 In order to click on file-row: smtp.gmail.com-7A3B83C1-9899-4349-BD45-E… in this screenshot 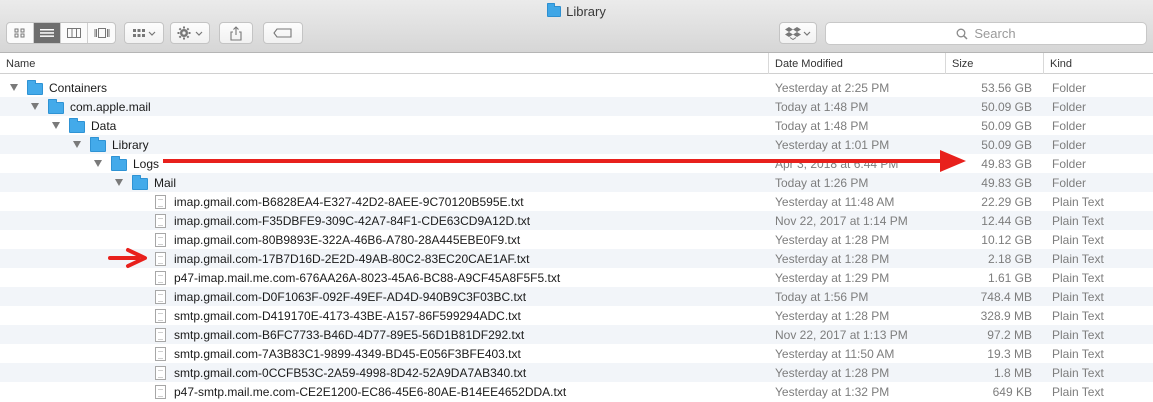, I will do `click(576, 353)`.